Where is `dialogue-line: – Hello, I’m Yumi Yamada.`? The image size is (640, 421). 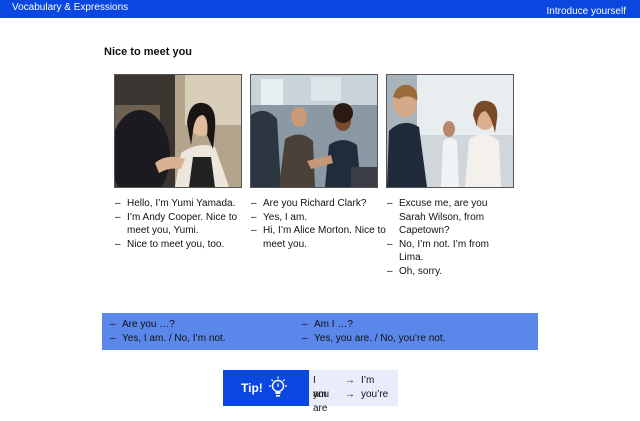 dialogue-line: – Hello, I’m Yumi Yamada. is located at coordinates (183, 204).